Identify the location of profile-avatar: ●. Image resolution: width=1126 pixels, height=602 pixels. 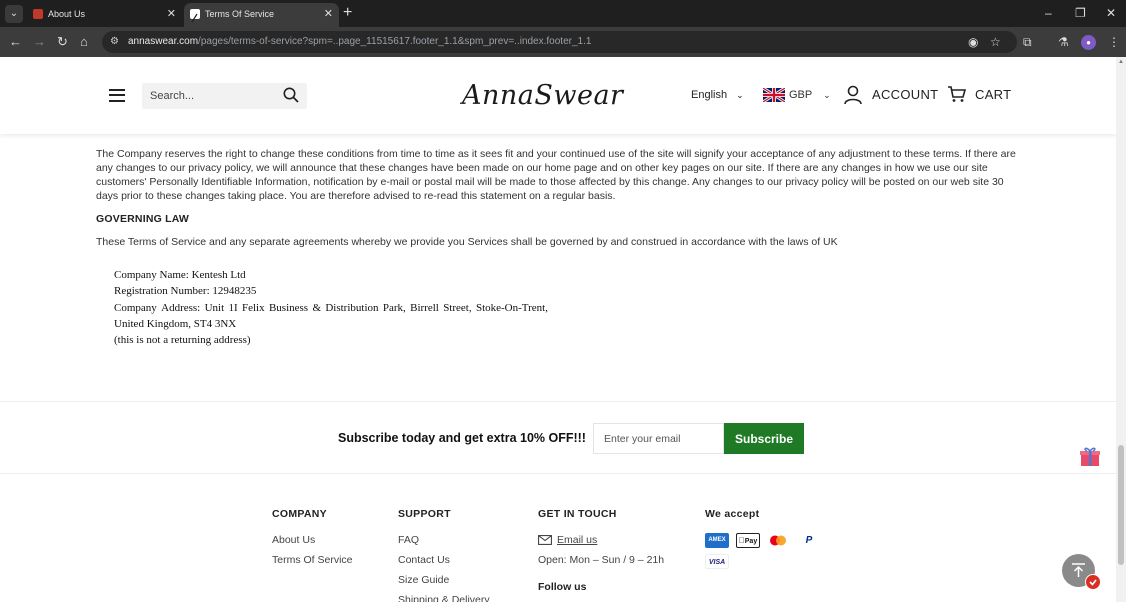
(1088, 42).